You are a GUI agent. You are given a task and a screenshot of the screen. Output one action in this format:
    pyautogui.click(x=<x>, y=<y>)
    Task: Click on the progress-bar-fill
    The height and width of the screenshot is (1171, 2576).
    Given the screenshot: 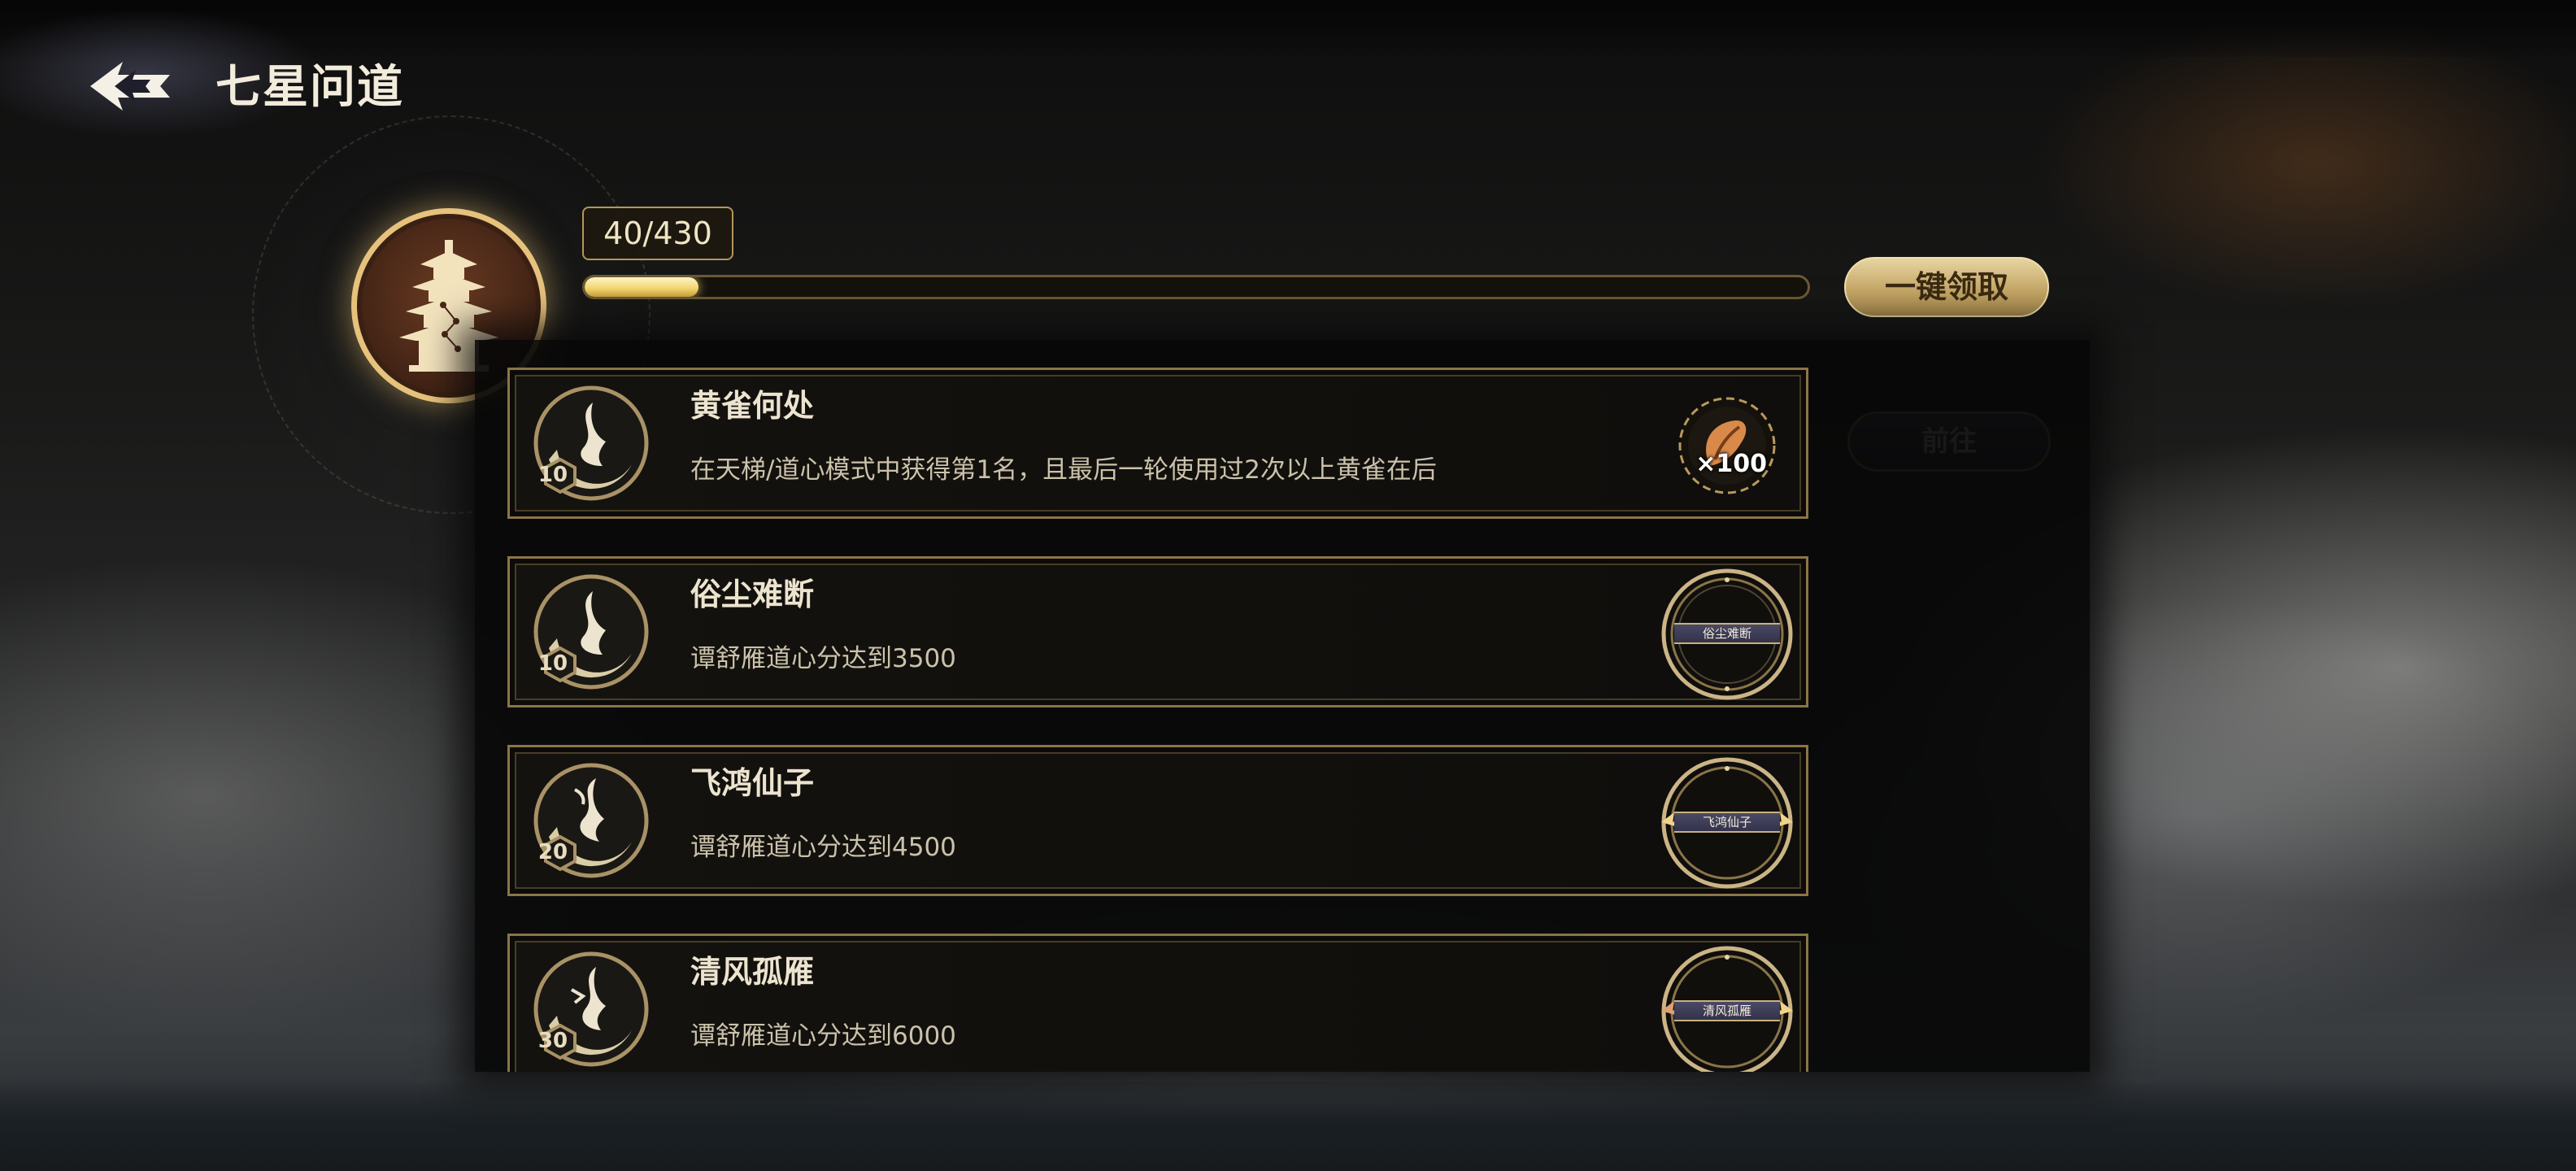 What is the action you would take?
    pyautogui.click(x=641, y=287)
    